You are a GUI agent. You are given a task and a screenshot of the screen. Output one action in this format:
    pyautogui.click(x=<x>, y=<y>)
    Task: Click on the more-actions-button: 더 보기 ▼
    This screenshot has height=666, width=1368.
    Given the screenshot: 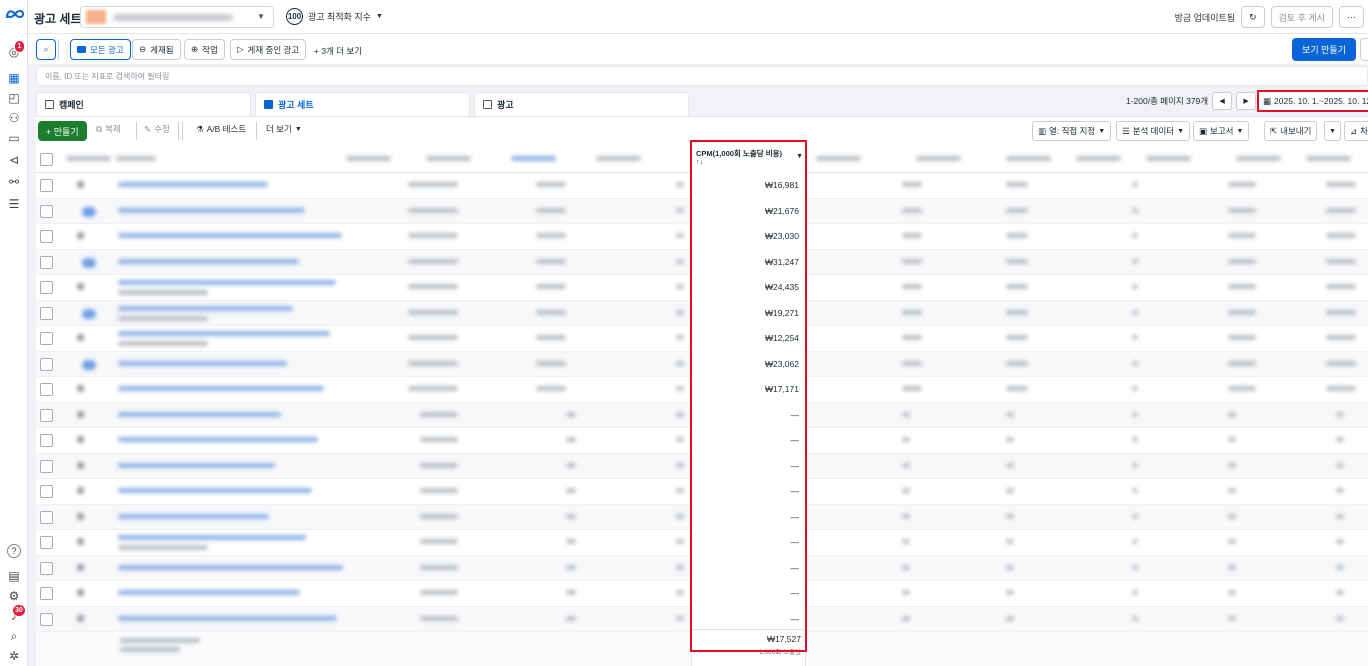 What is the action you would take?
    pyautogui.click(x=284, y=129)
    